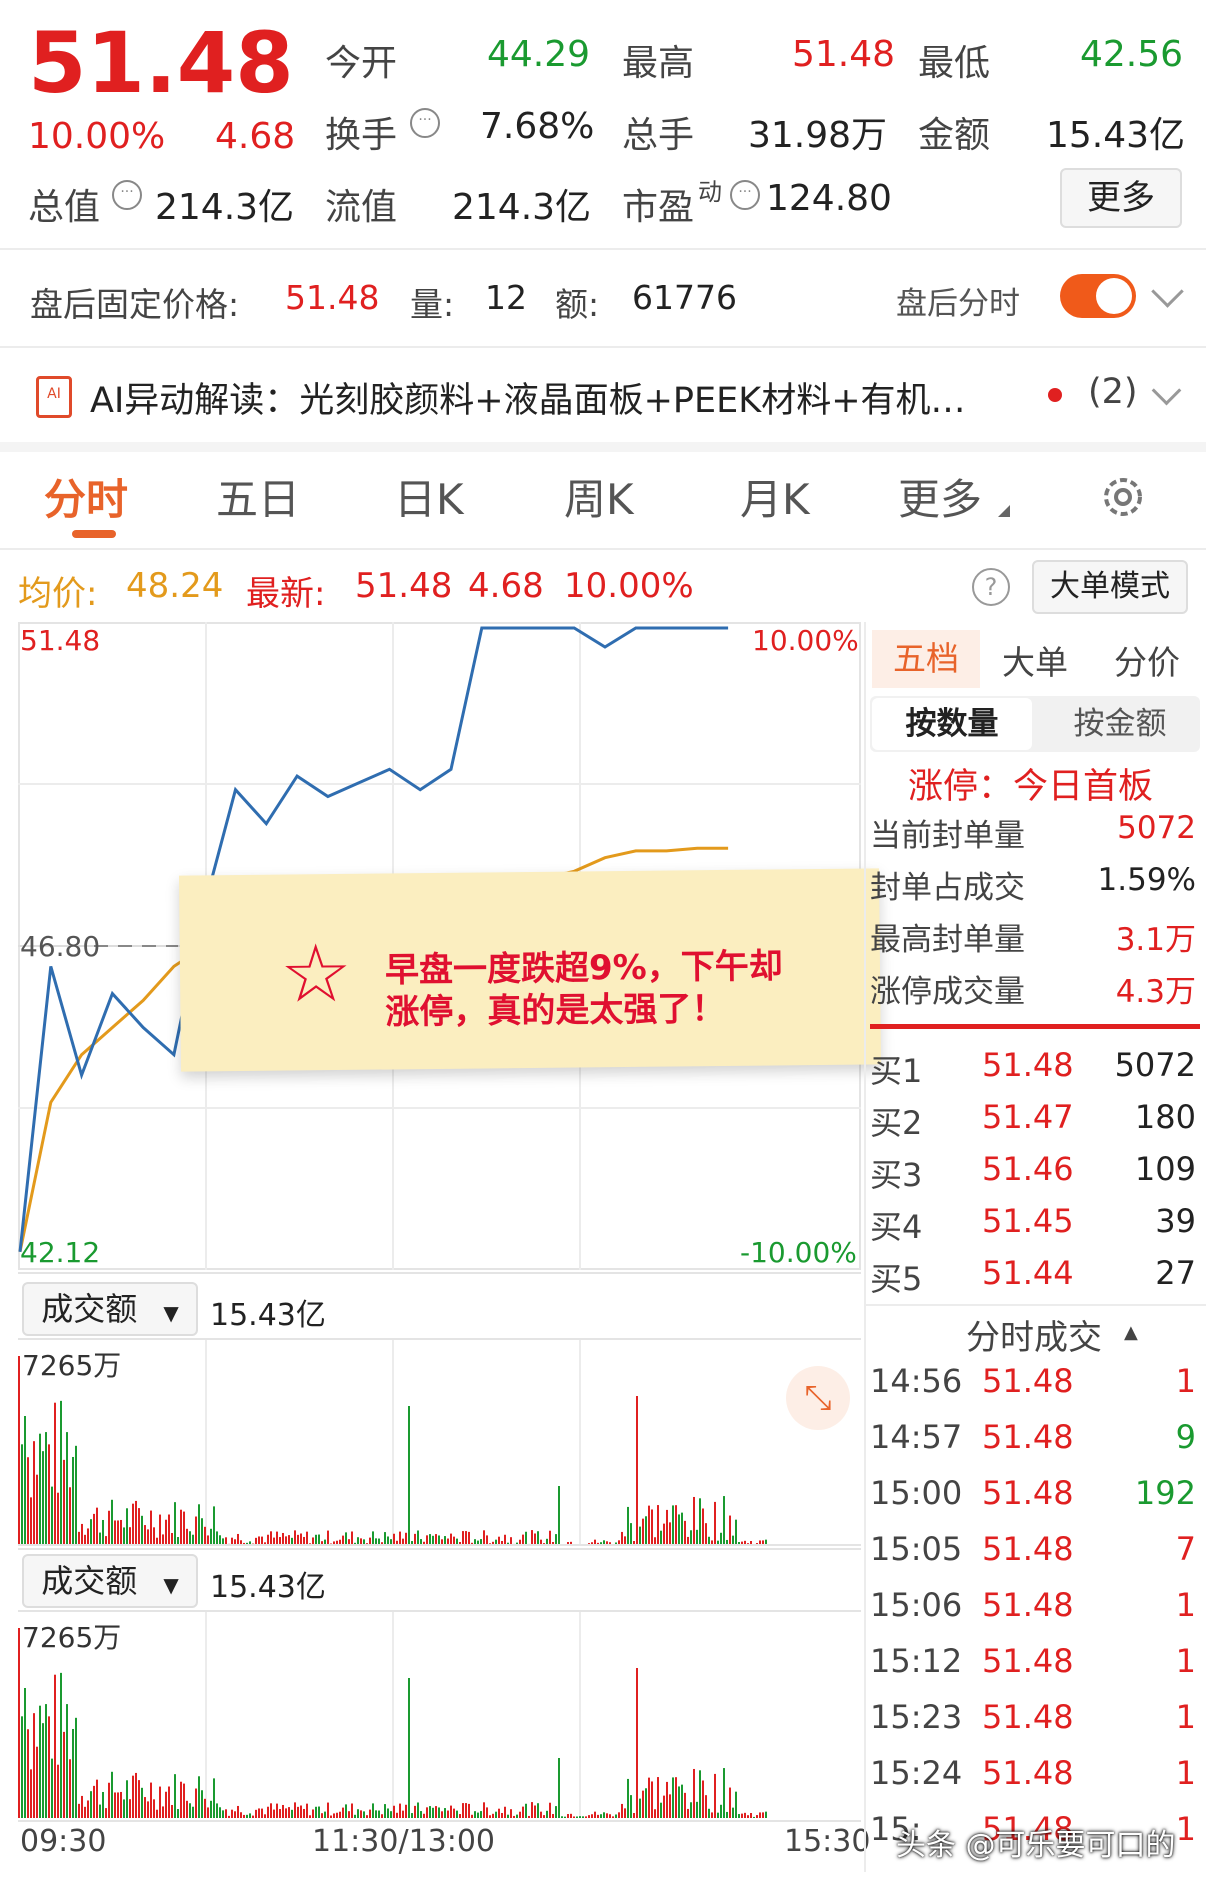 This screenshot has width=1206, height=1880. What do you see at coordinates (952, 724) in the screenshot?
I see `subtab-by-qty: 按数量` at bounding box center [952, 724].